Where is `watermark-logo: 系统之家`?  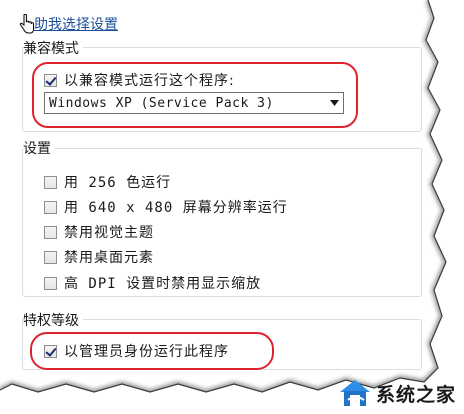 watermark-logo: 系统之家 is located at coordinates (397, 393).